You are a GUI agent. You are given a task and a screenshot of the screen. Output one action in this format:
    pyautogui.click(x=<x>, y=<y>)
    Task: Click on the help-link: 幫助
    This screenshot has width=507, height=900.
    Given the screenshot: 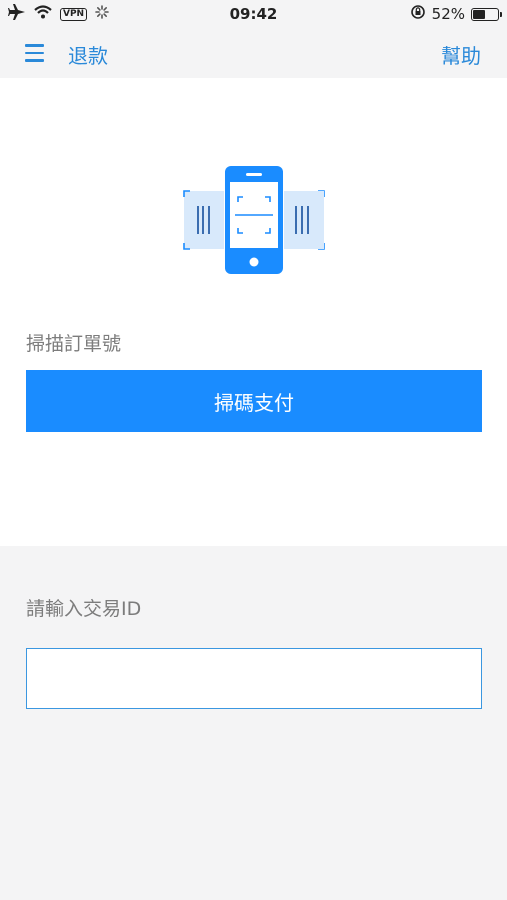 What is the action you would take?
    pyautogui.click(x=461, y=54)
    